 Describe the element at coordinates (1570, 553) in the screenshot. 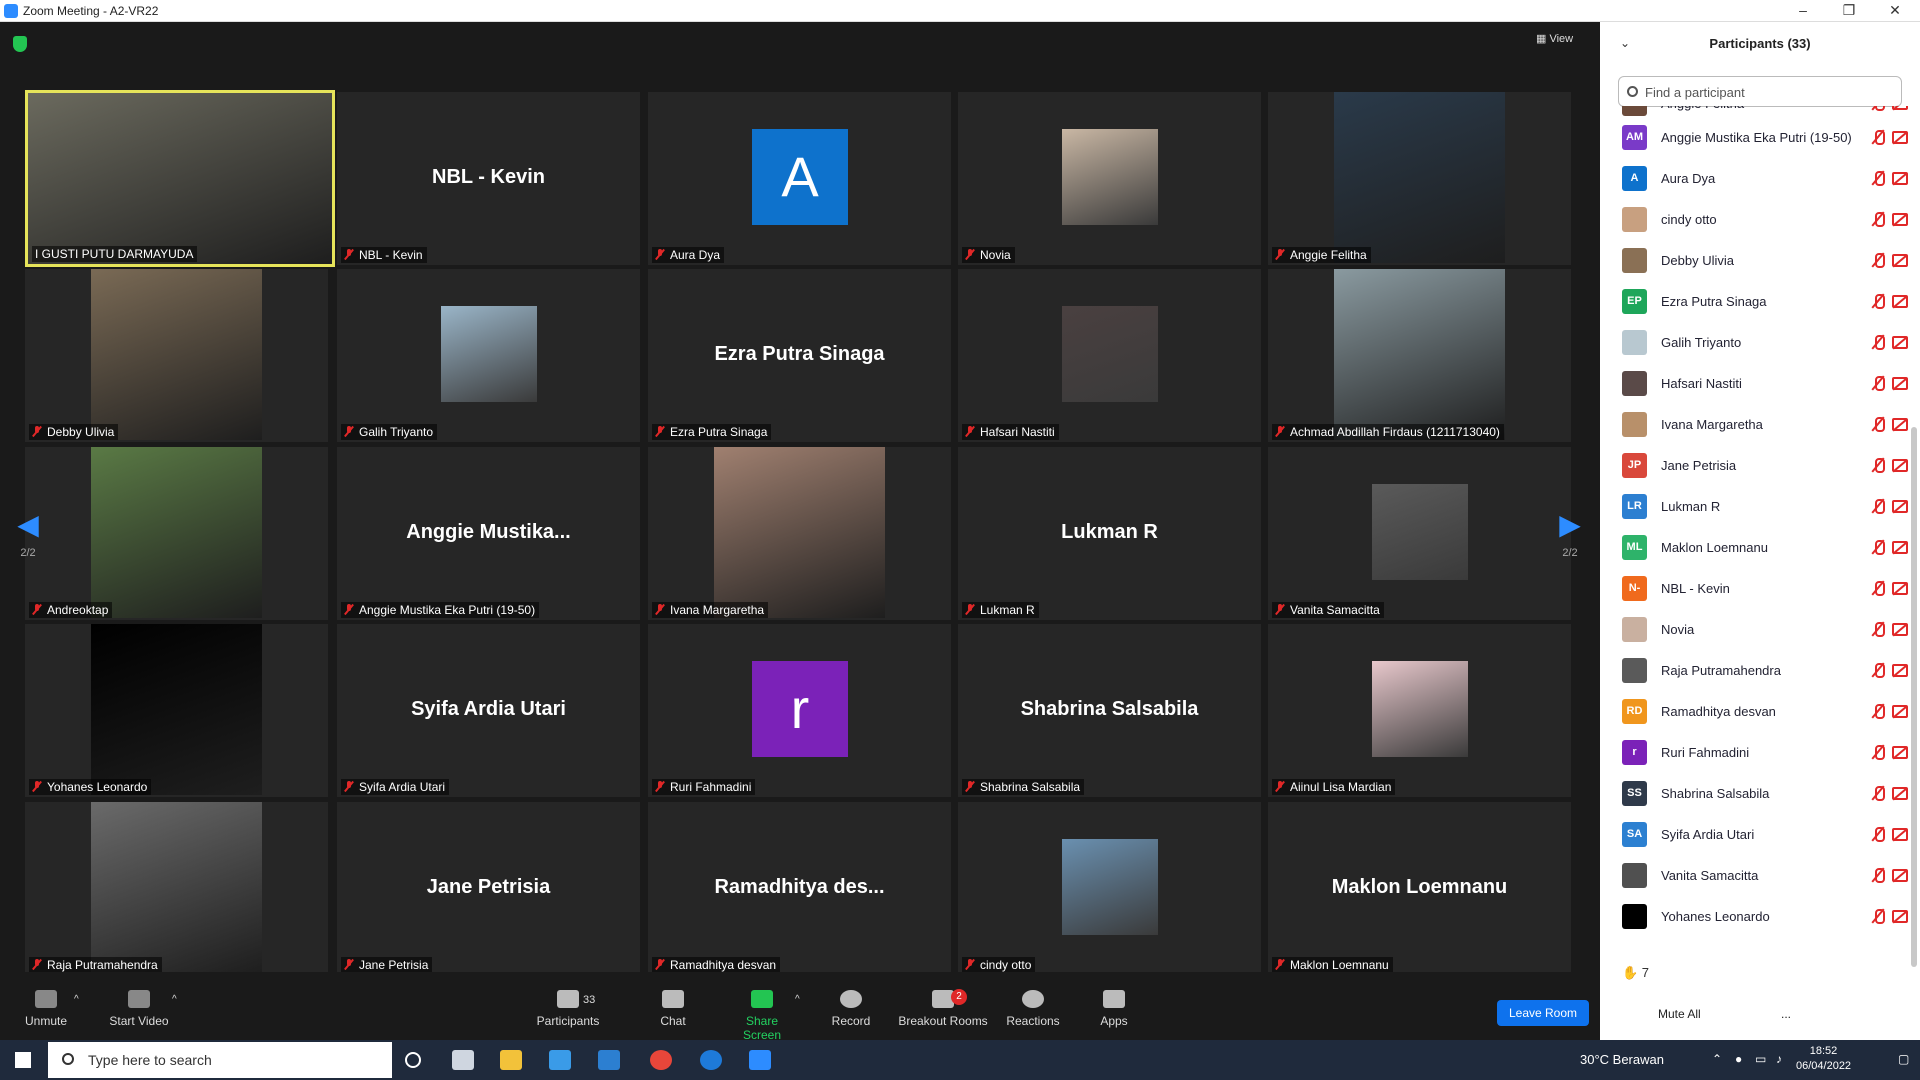

I see `page-indicator-right: 2/2` at that location.